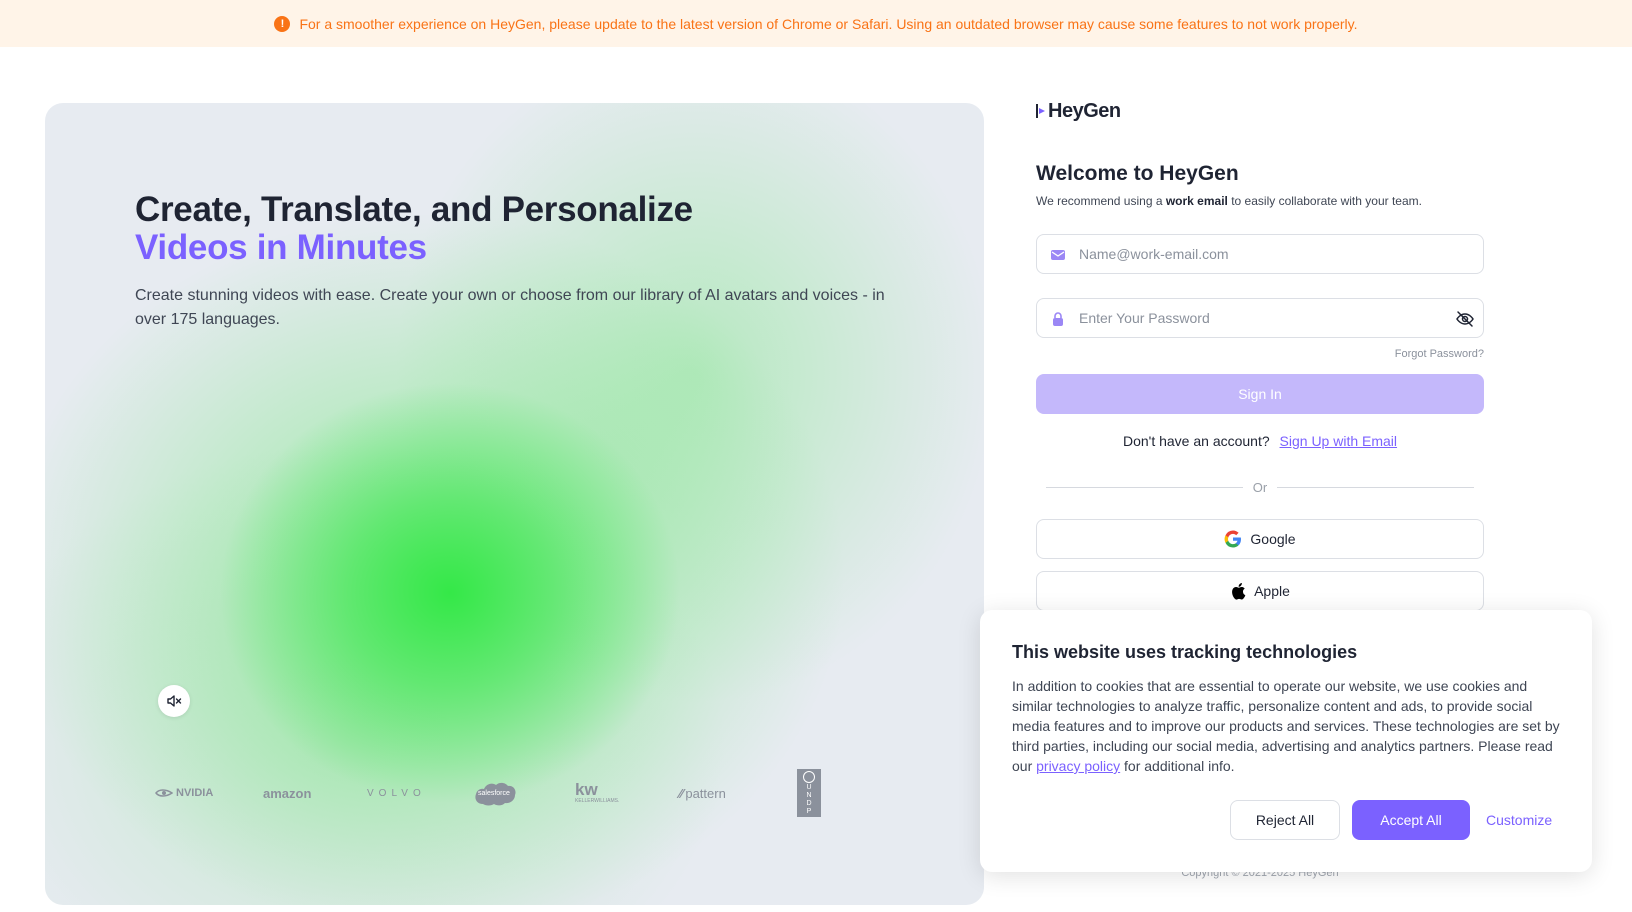 This screenshot has height=912, width=1632. What do you see at coordinates (1519, 820) in the screenshot?
I see `customize-button: Customize` at bounding box center [1519, 820].